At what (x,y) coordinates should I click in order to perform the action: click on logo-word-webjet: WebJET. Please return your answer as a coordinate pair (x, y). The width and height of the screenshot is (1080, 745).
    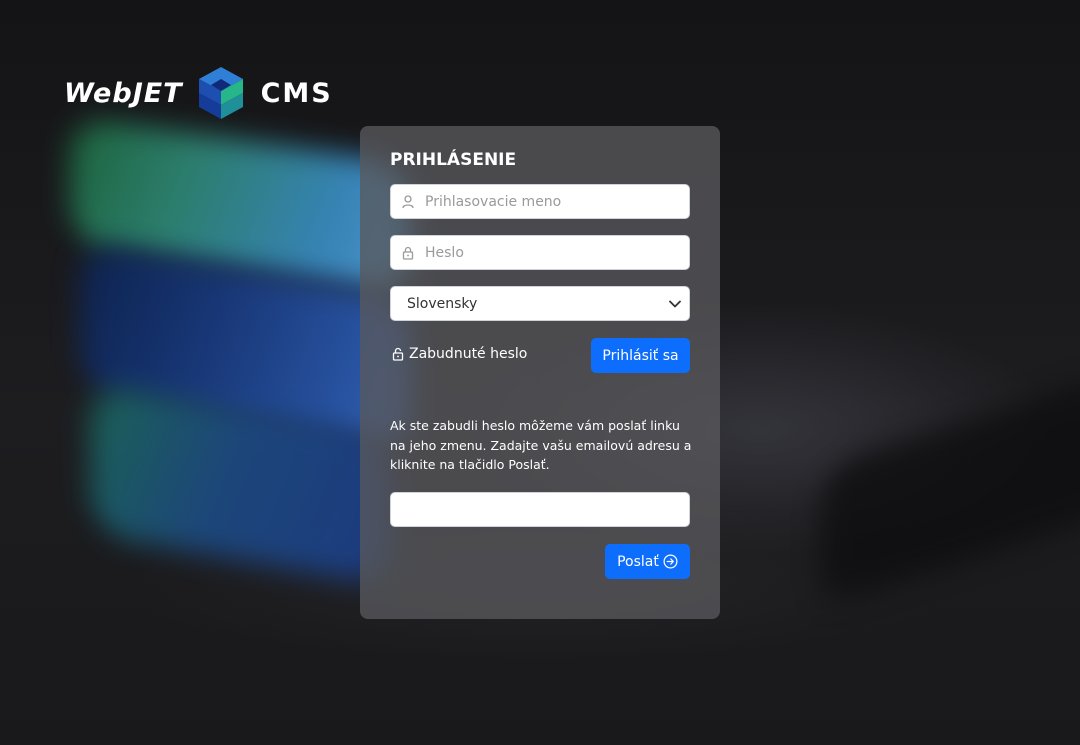
    Looking at the image, I should click on (123, 93).